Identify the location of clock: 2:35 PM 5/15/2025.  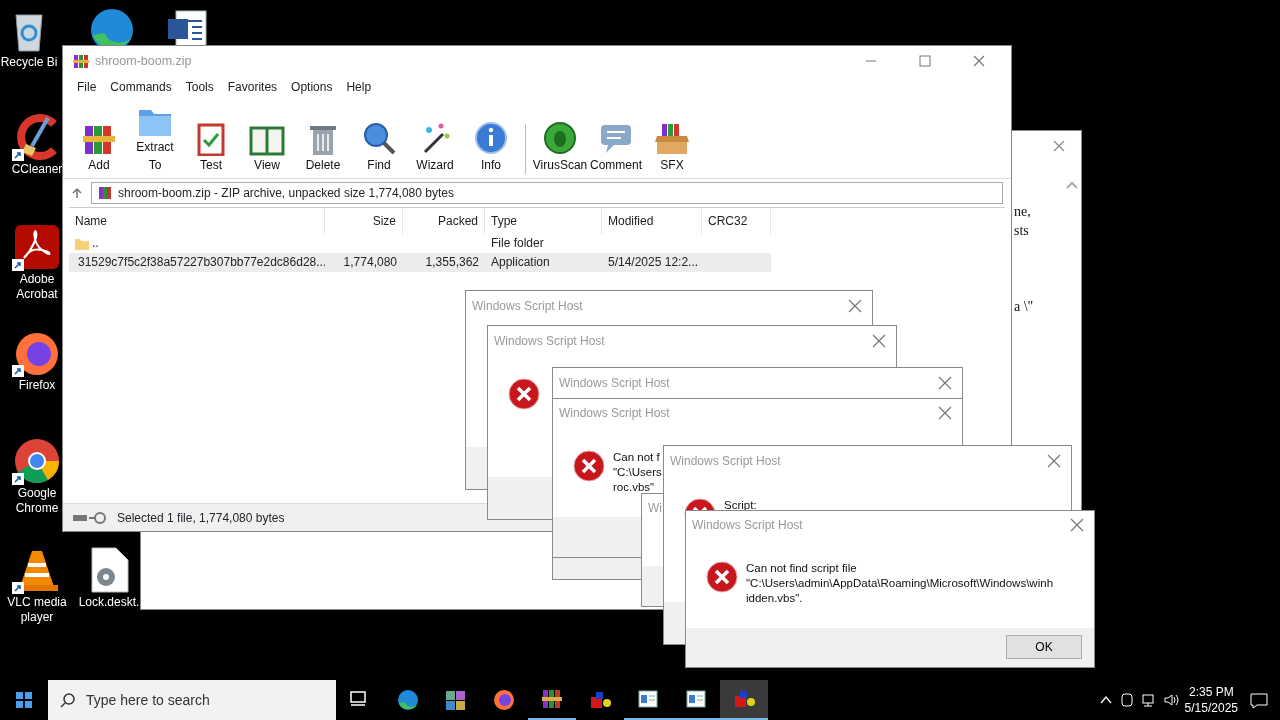
(1211, 700).